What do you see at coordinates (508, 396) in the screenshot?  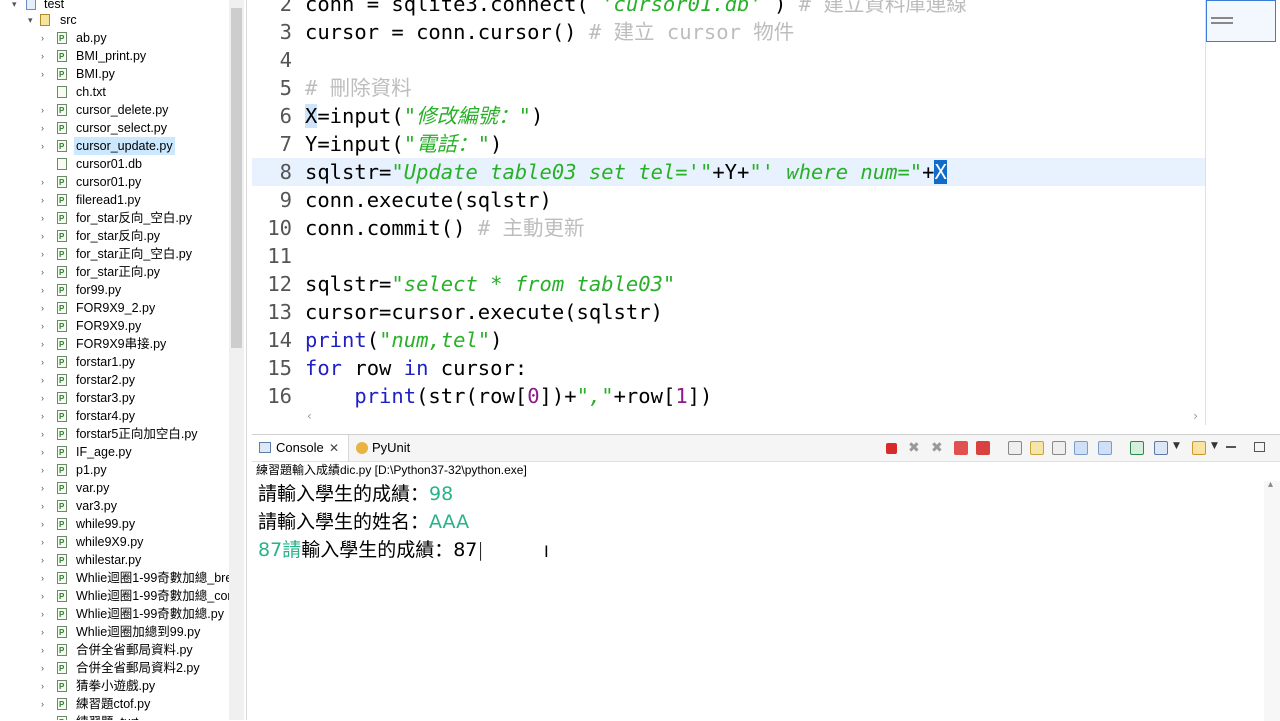 I see `code-text: print(str(row[0])+","+row[1])` at bounding box center [508, 396].